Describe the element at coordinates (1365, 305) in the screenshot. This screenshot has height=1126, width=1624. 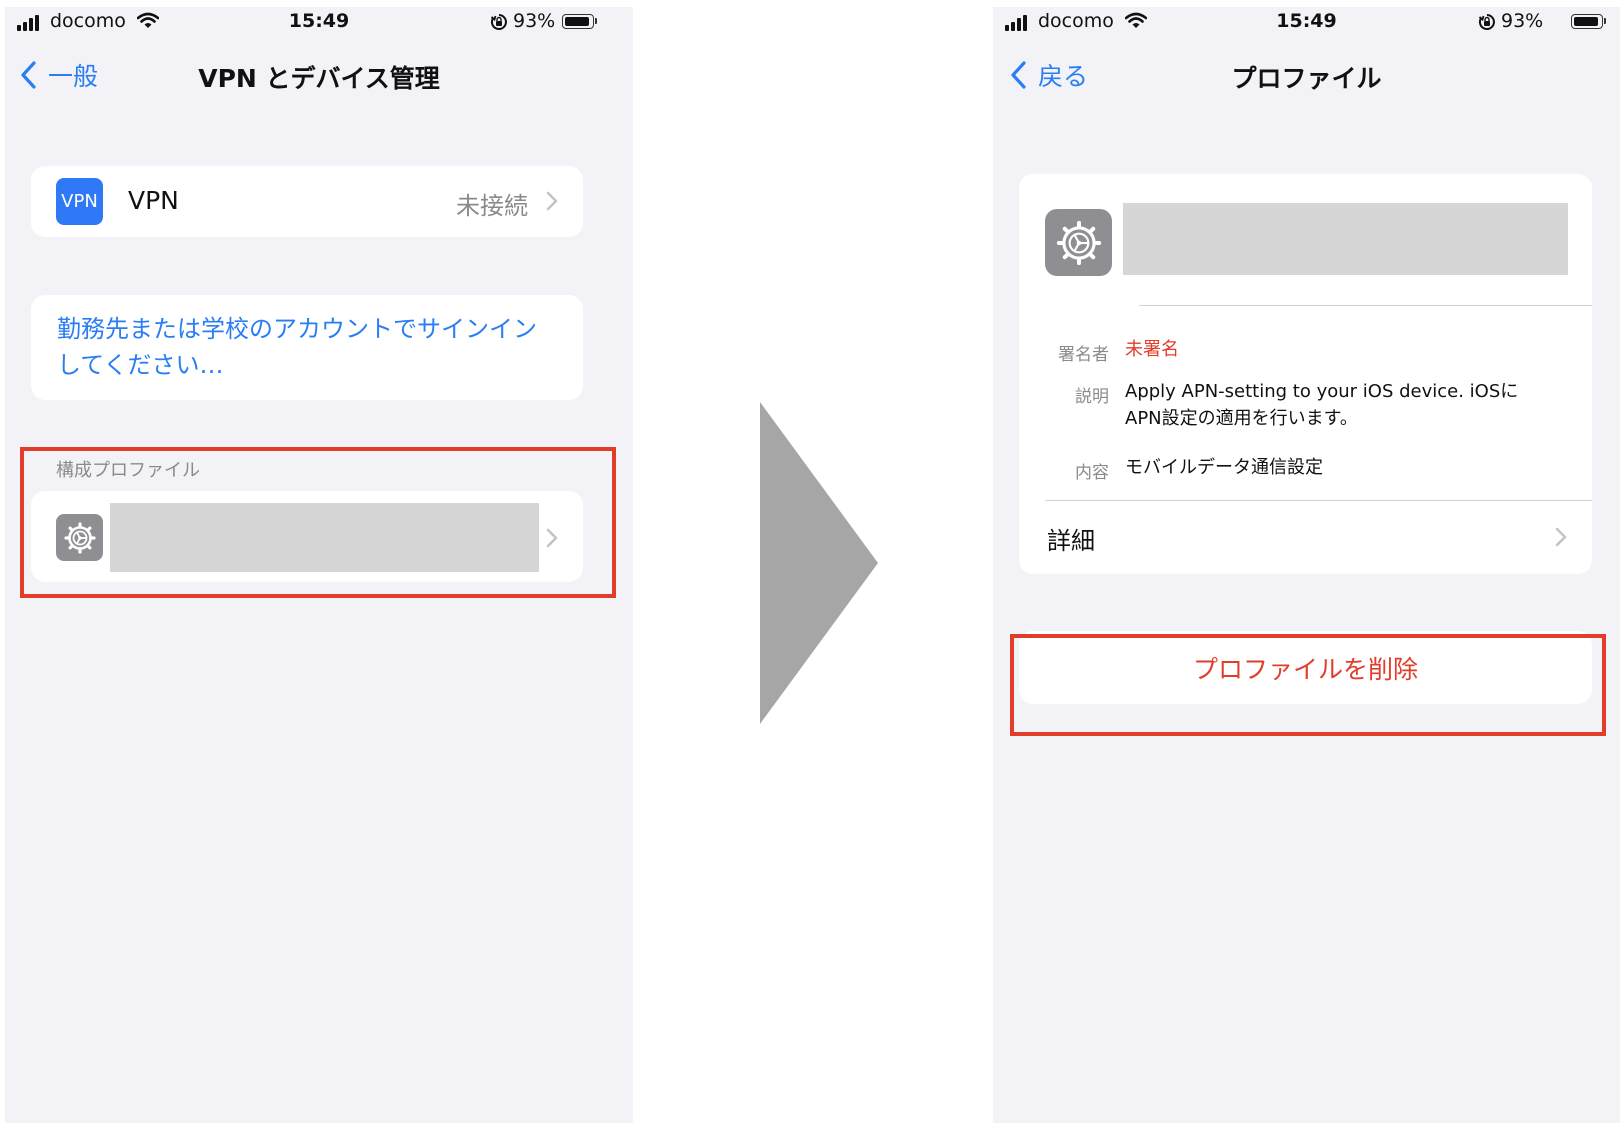
I see `divider` at that location.